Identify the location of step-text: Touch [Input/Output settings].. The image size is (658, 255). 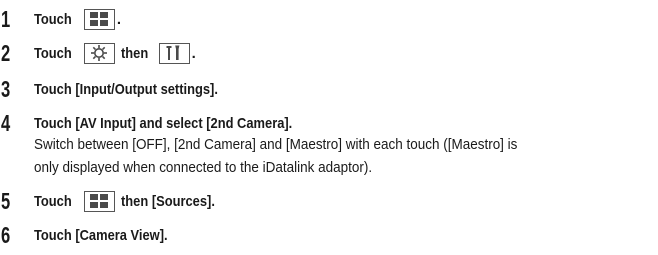
(141, 89).